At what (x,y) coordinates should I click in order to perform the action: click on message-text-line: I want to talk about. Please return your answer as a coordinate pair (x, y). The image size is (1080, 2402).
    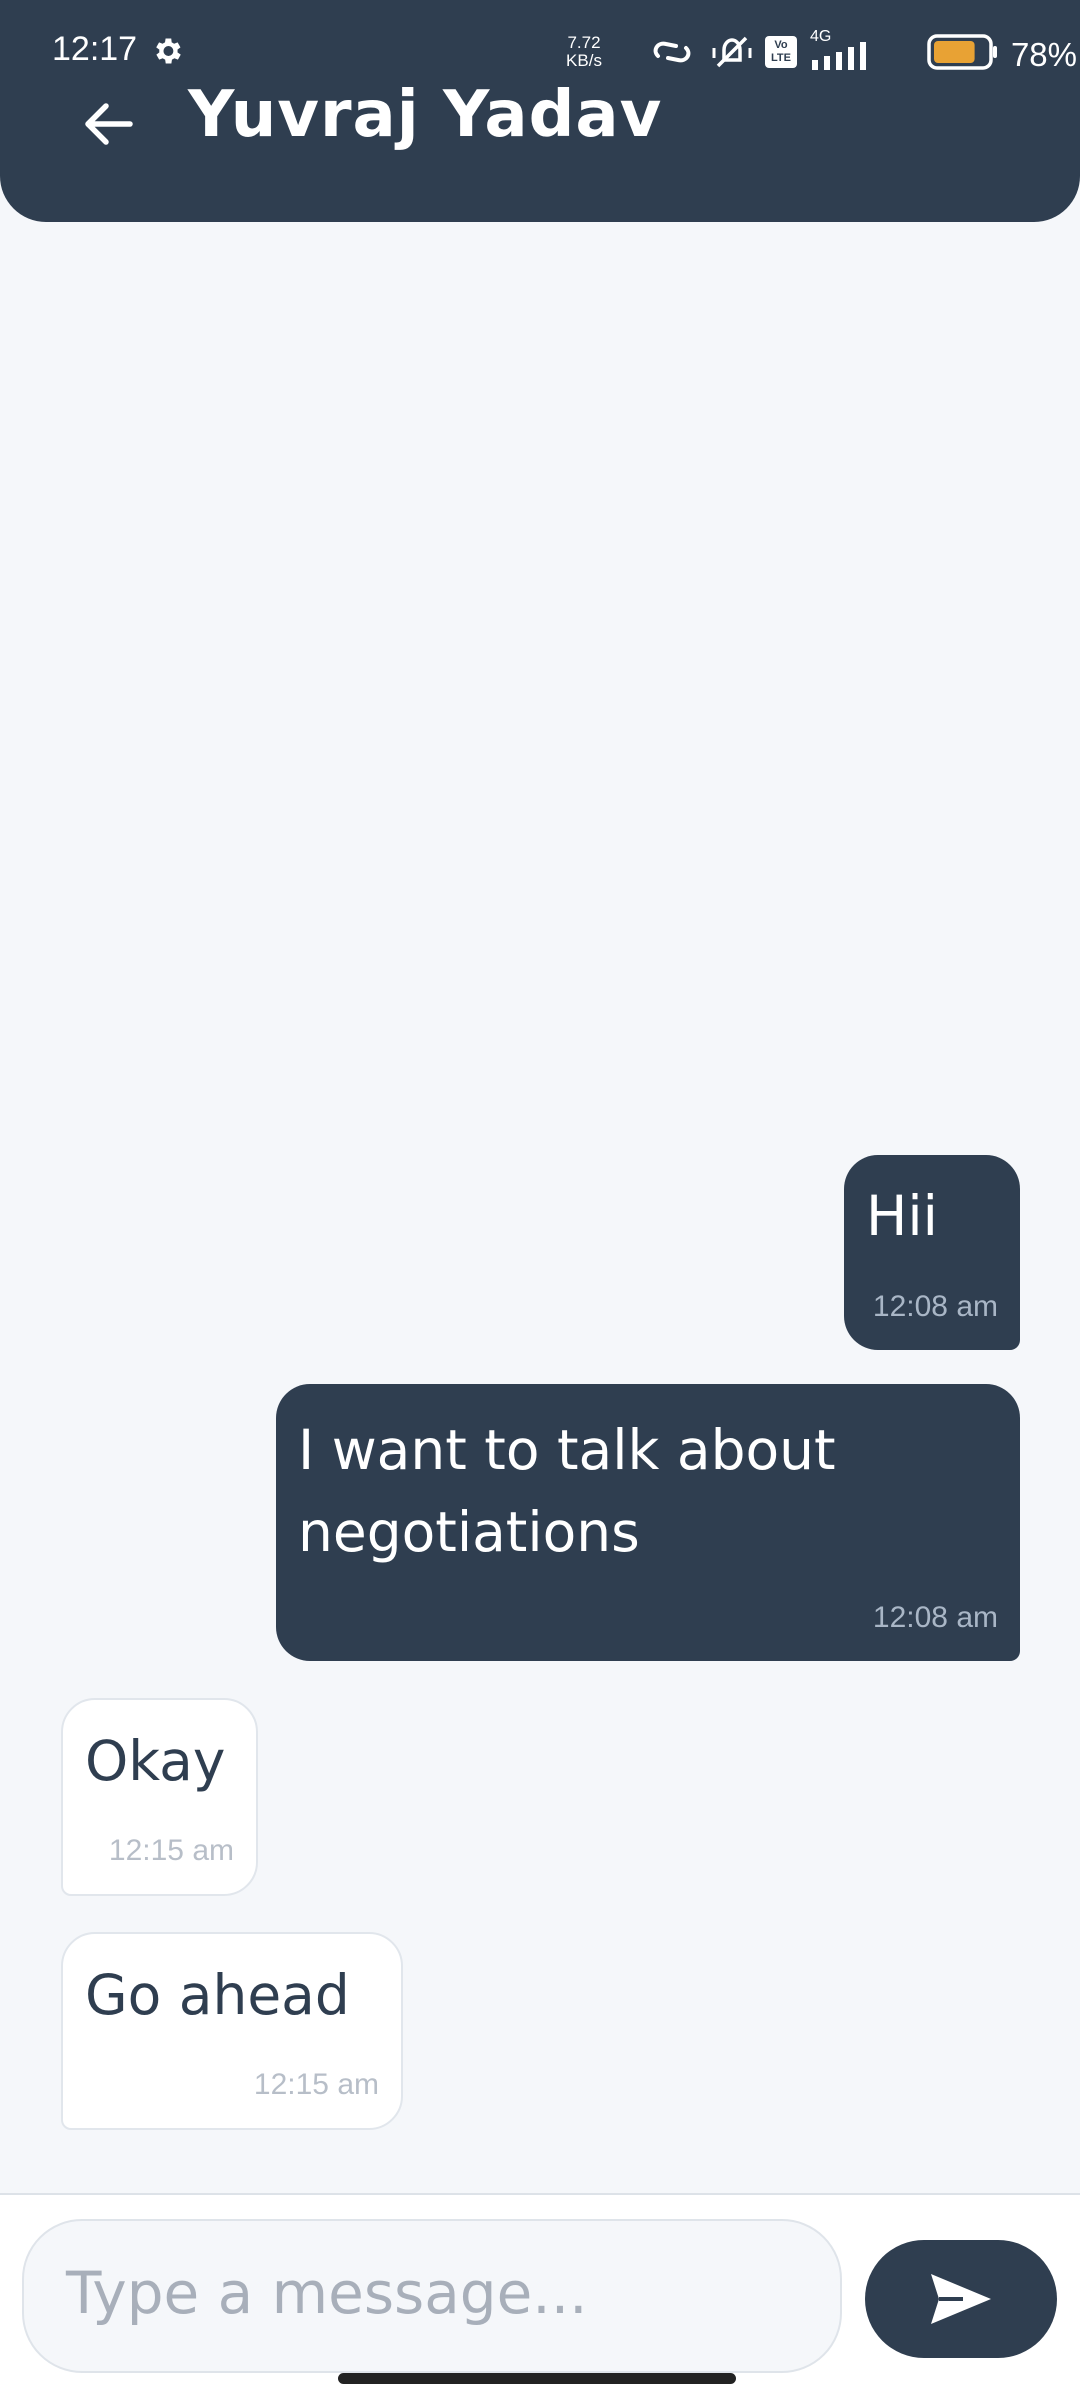
    Looking at the image, I should click on (567, 1450).